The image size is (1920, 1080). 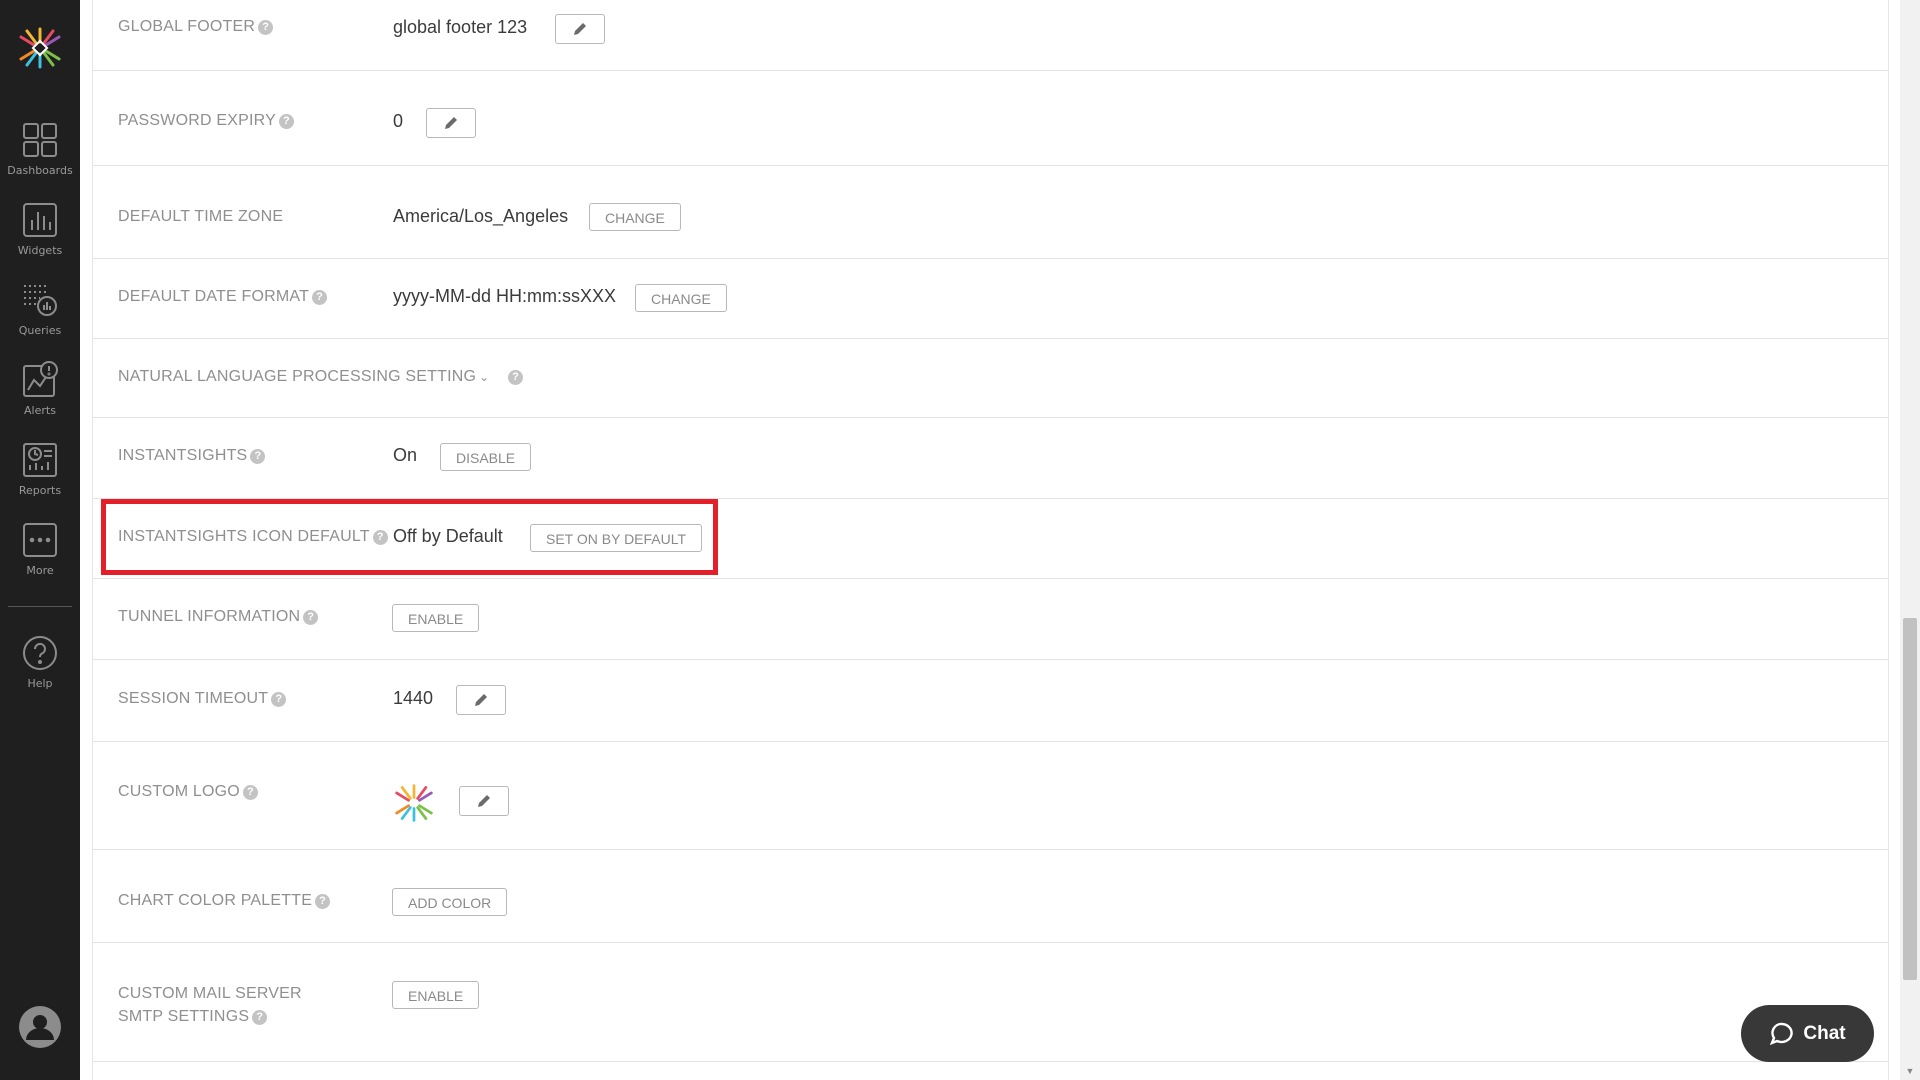 What do you see at coordinates (990, 1002) in the screenshot?
I see `setting-row-custom-mail-server: CUSTOM MAIL SERVER SMTP SETTINGS? ENABLE` at bounding box center [990, 1002].